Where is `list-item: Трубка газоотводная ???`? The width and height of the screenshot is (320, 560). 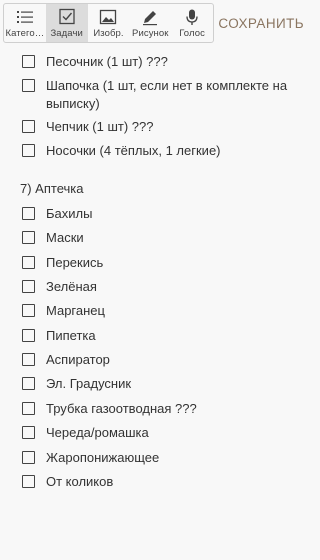
list-item: Трубка газоотводная ??? is located at coordinates (104, 409).